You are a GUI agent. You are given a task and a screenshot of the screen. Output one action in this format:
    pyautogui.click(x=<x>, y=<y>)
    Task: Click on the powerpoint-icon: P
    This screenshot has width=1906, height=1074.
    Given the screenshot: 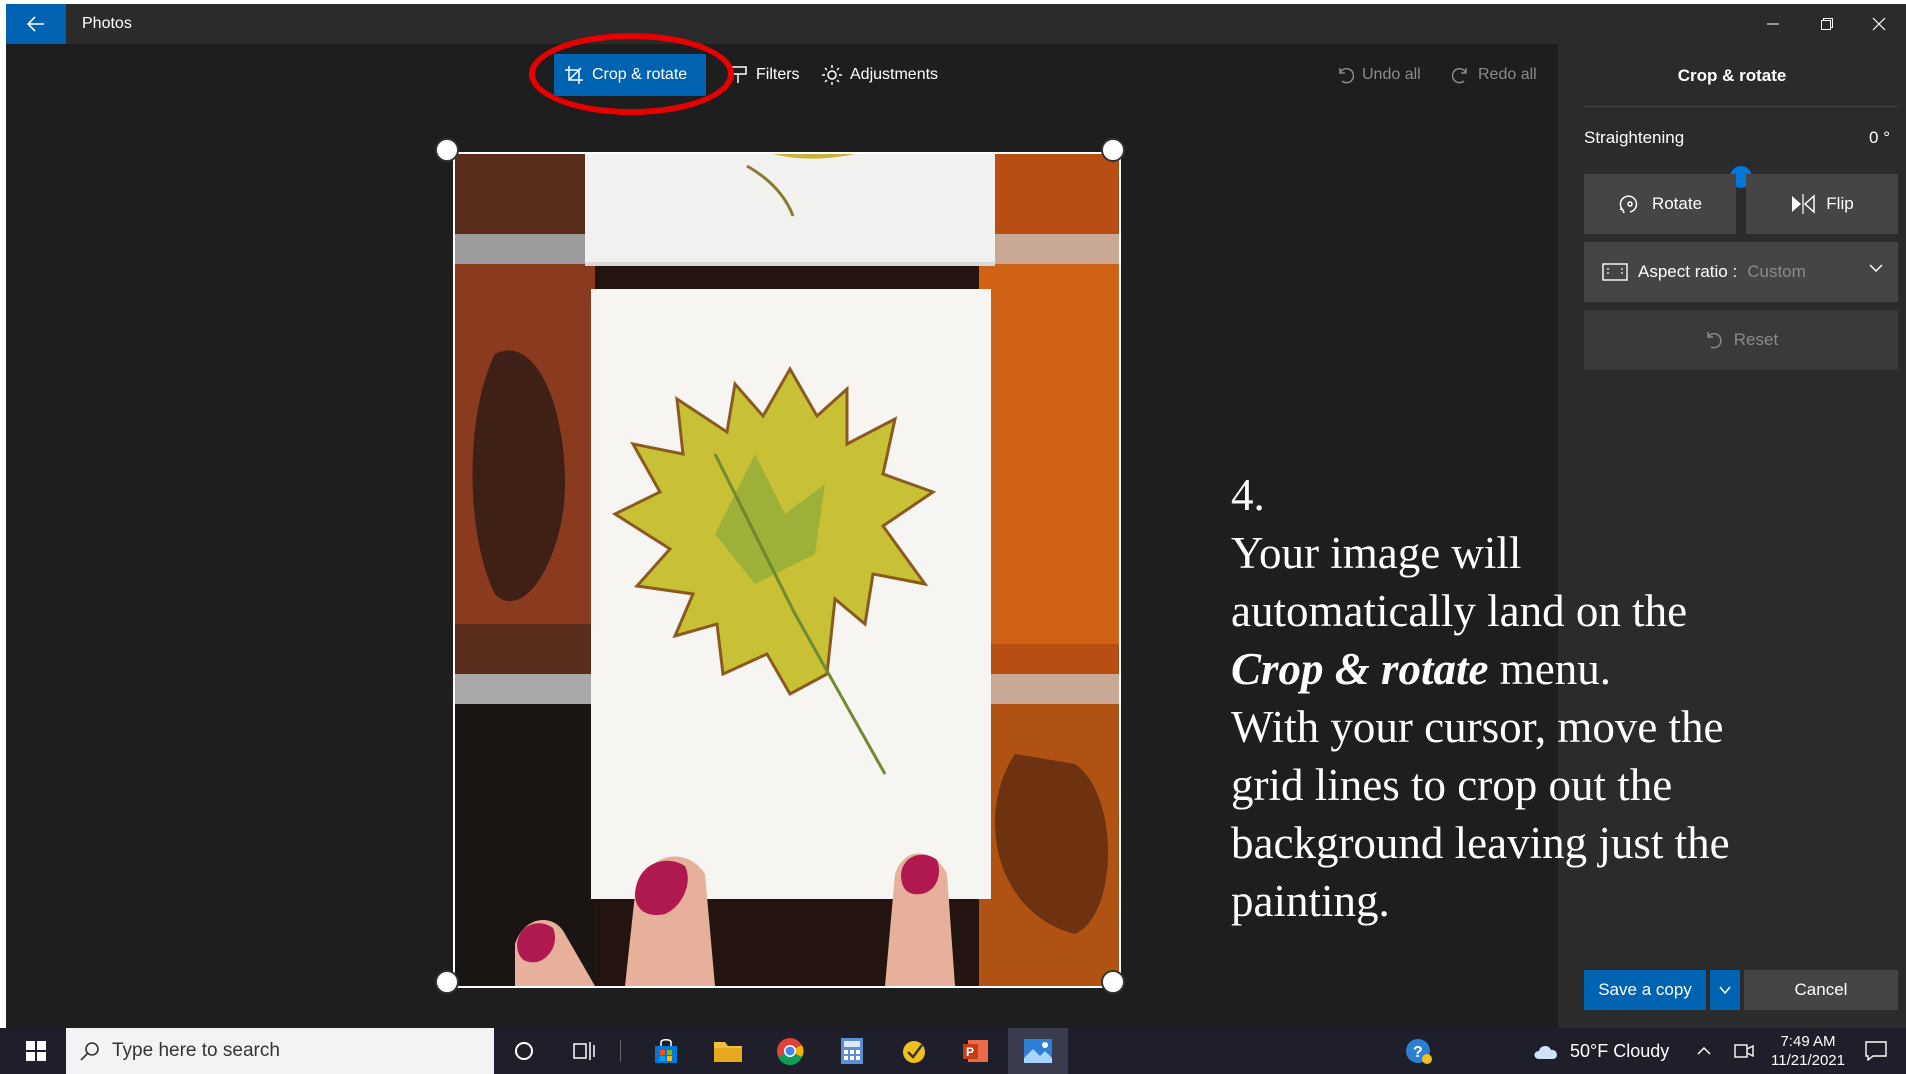 What is the action you would take?
    pyautogui.click(x=975, y=1051)
    